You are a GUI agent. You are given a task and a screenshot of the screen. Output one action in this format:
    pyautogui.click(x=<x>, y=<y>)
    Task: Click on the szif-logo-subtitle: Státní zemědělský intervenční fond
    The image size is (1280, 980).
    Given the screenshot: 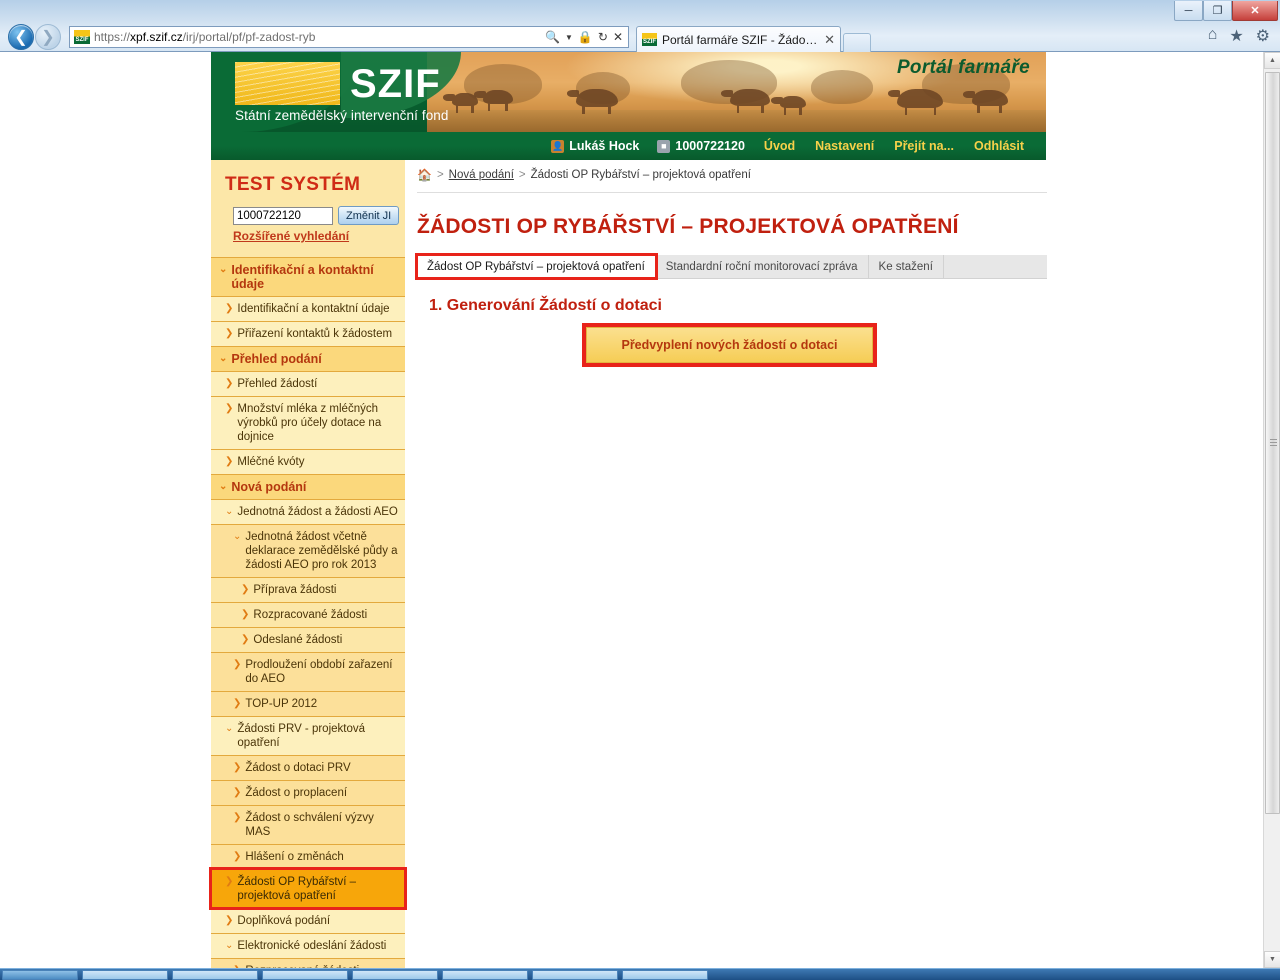 What is the action you would take?
    pyautogui.click(x=342, y=115)
    